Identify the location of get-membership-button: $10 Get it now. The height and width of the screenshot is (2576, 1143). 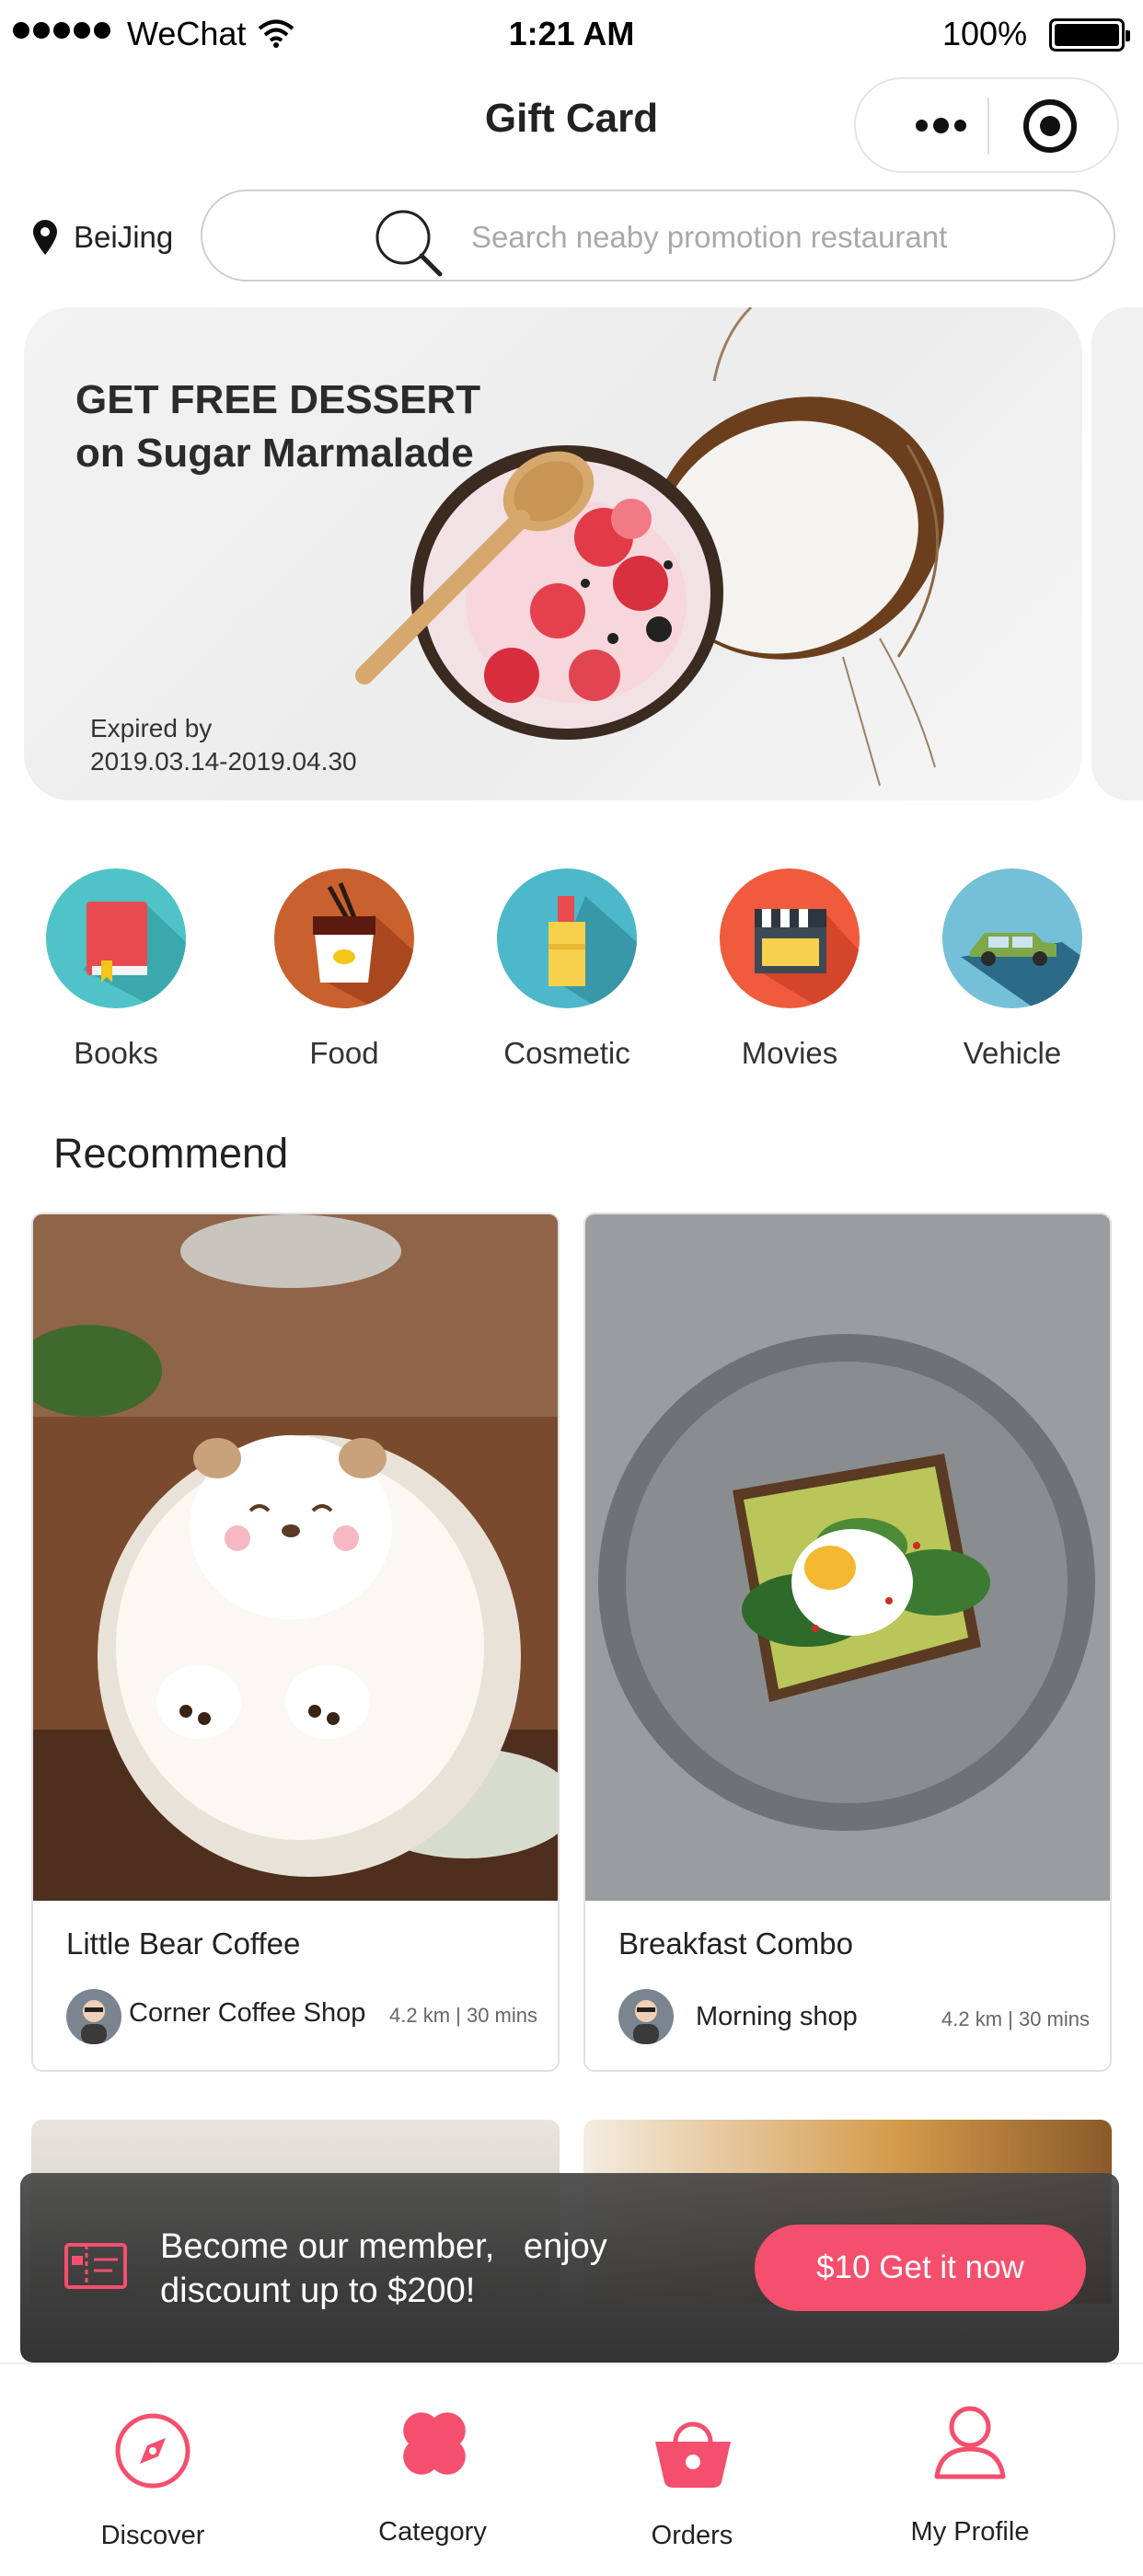
(920, 2268).